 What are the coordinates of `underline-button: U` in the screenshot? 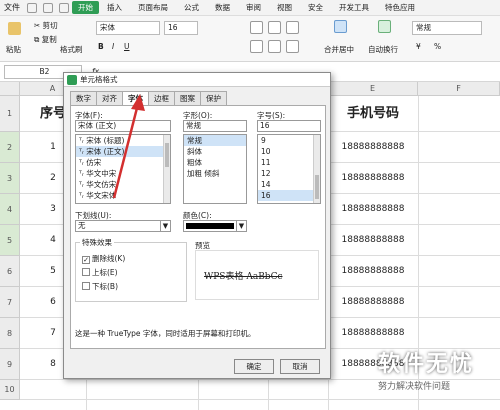 It's located at (127, 46).